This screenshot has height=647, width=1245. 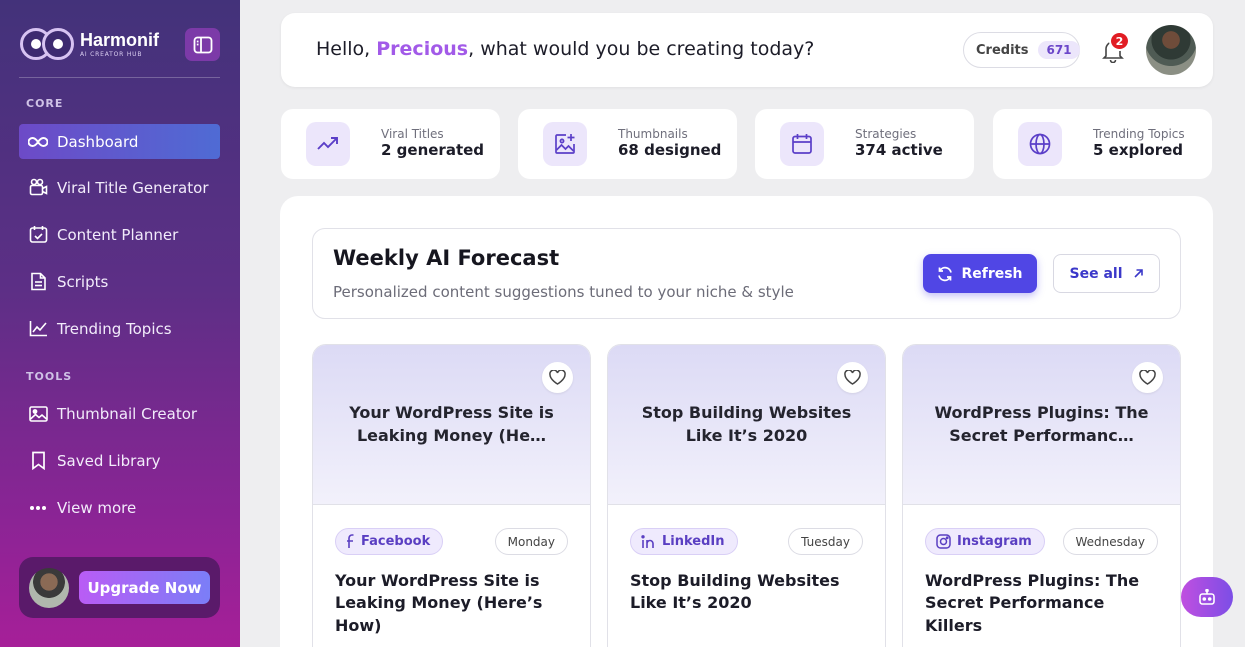 I want to click on sidebar-item-viral-title-generator: Viral Title Generator, so click(x=119, y=187).